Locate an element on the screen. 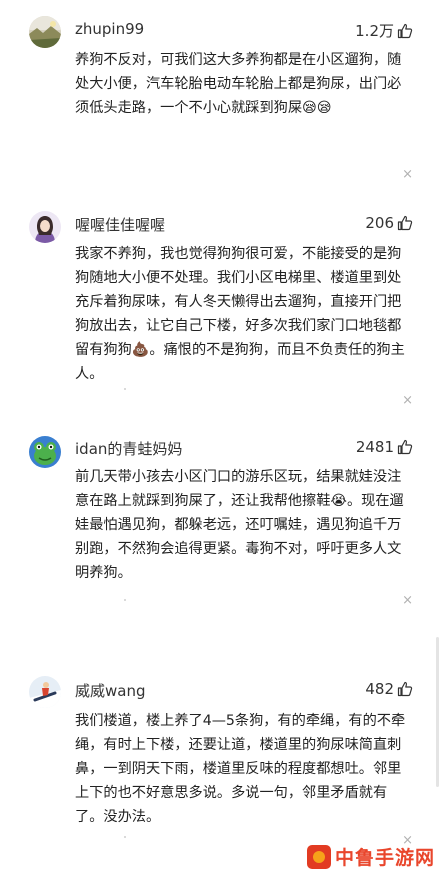  snowboard-avatar-icon is located at coordinates (45, 692).